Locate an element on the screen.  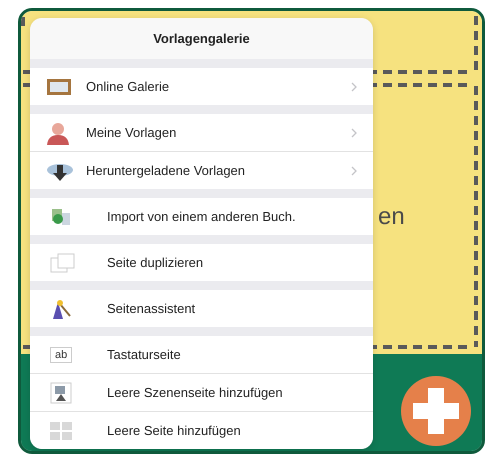
heading-text: en is located at coordinates (391, 217).